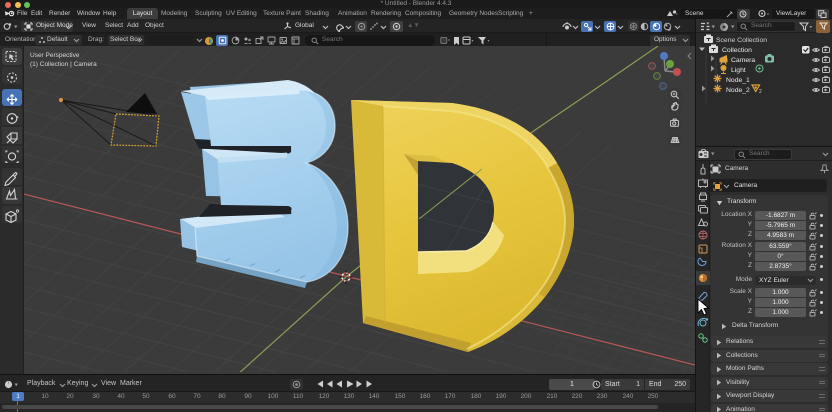  Describe the element at coordinates (743, 60) in the screenshot. I see `svg-text: Camera` at that location.